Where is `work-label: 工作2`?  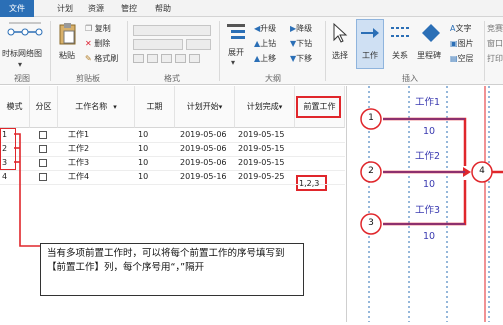
work-label: 工作2 is located at coordinates (428, 156).